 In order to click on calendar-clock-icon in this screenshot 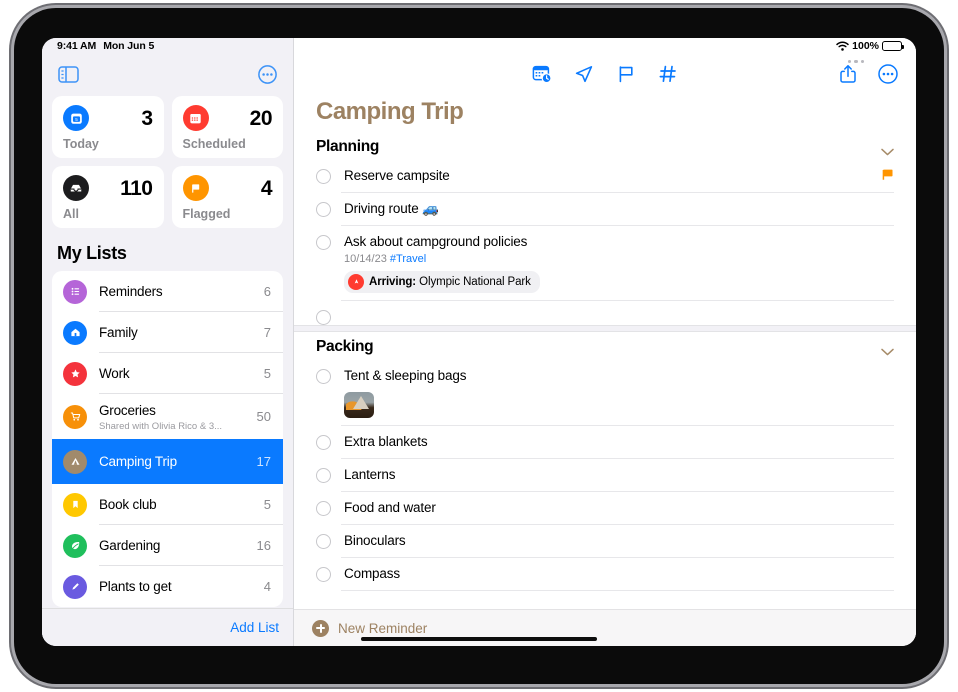, I will do `click(542, 74)`.